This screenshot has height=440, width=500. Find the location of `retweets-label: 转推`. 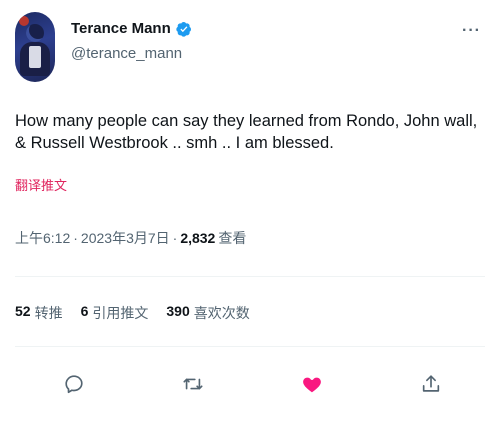

retweets-label: 转推 is located at coordinates (48, 313).